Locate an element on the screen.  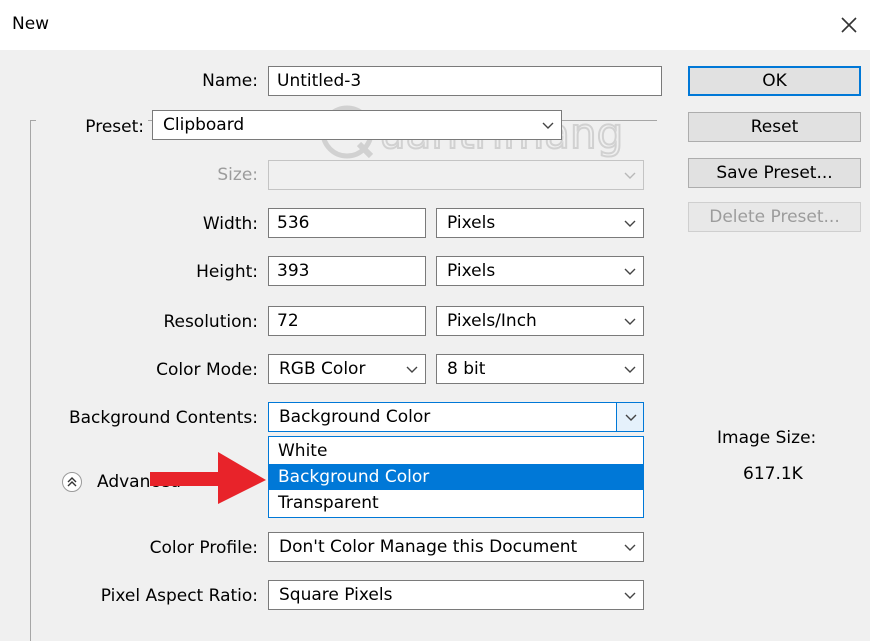
preset-label: Preset: is located at coordinates (114, 127).